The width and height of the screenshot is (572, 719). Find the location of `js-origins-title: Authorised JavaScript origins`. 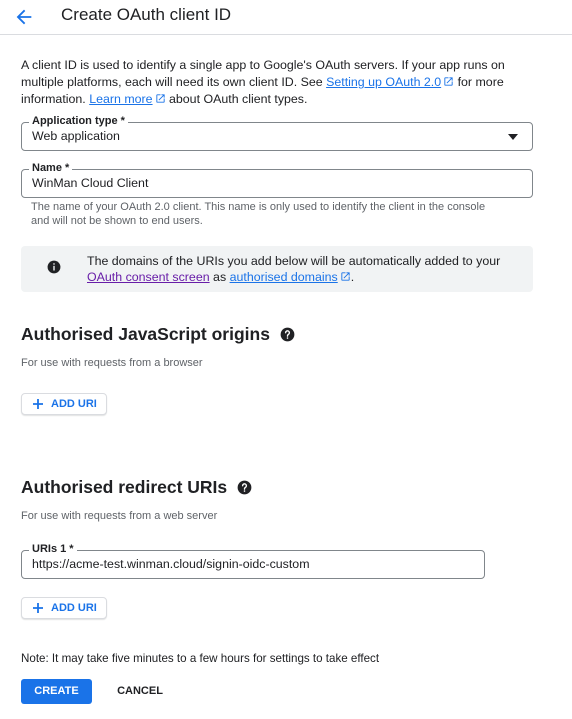

js-origins-title: Authorised JavaScript origins is located at coordinates (145, 334).